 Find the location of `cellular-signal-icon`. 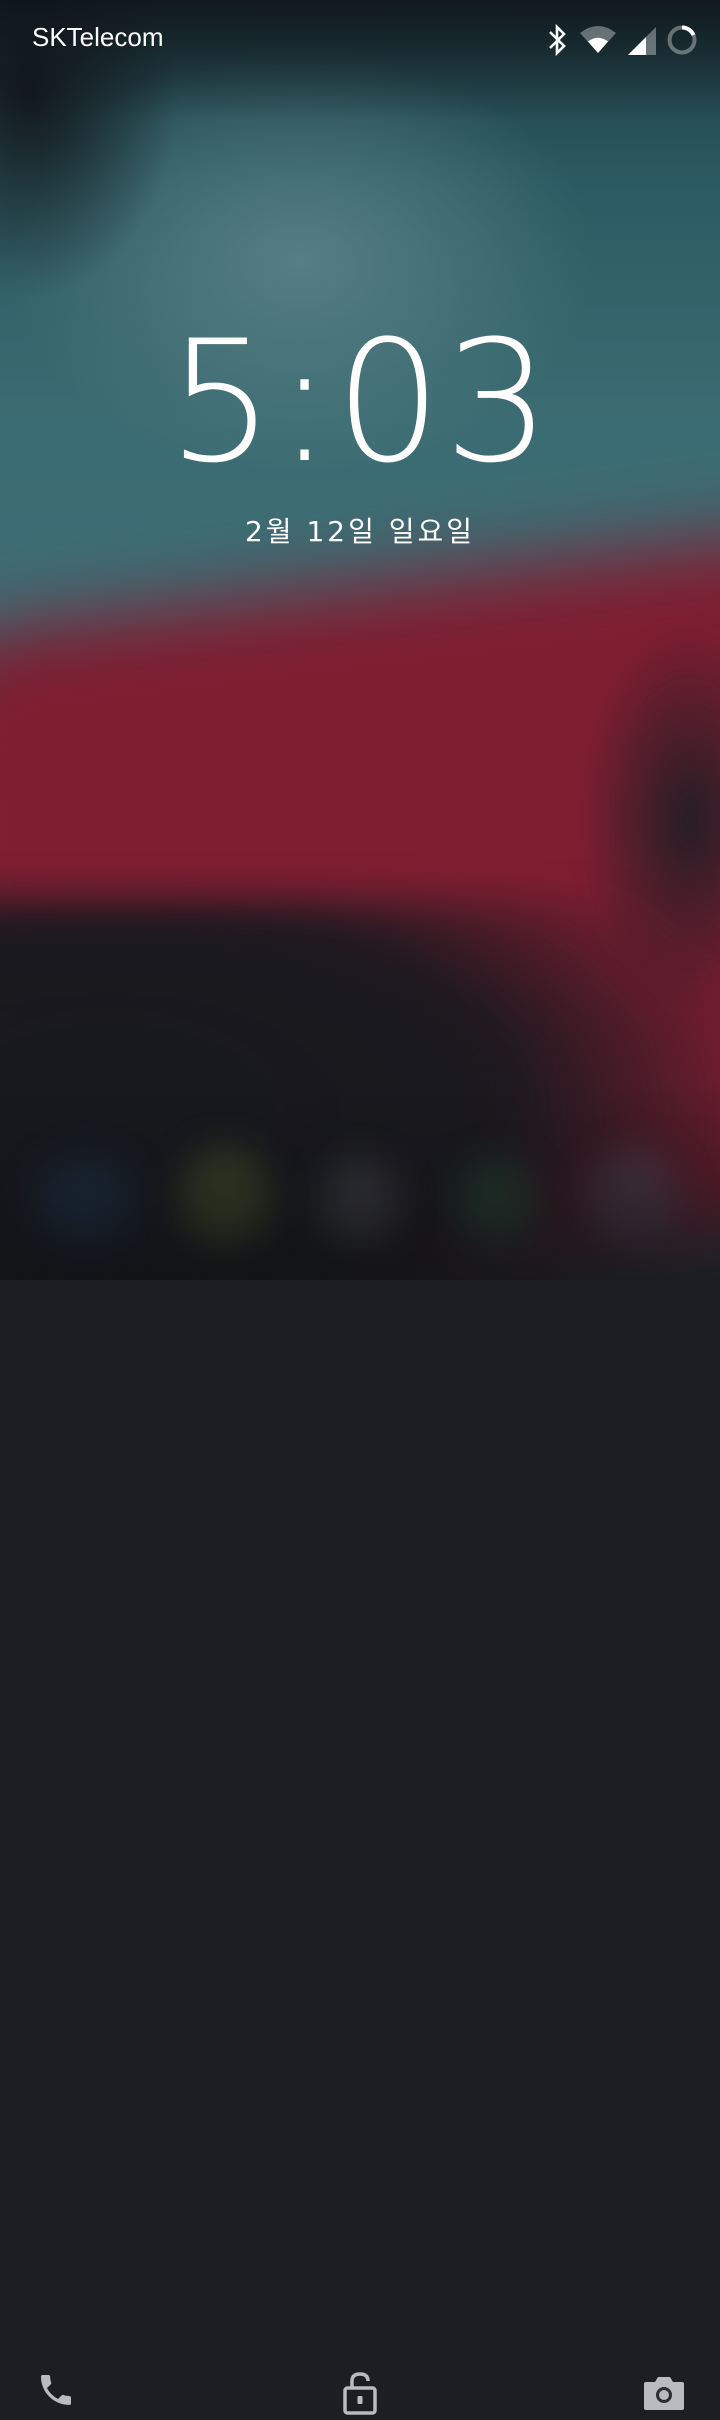

cellular-signal-icon is located at coordinates (641, 40).